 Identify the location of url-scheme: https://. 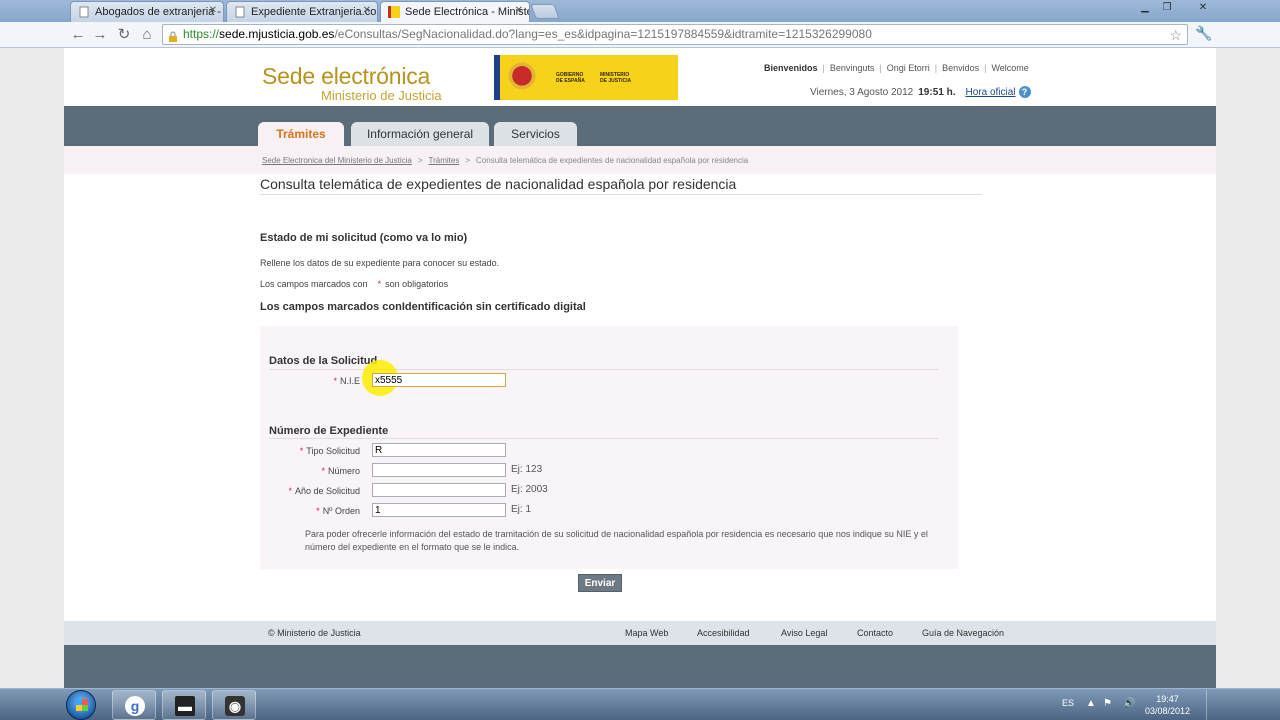
(201, 34).